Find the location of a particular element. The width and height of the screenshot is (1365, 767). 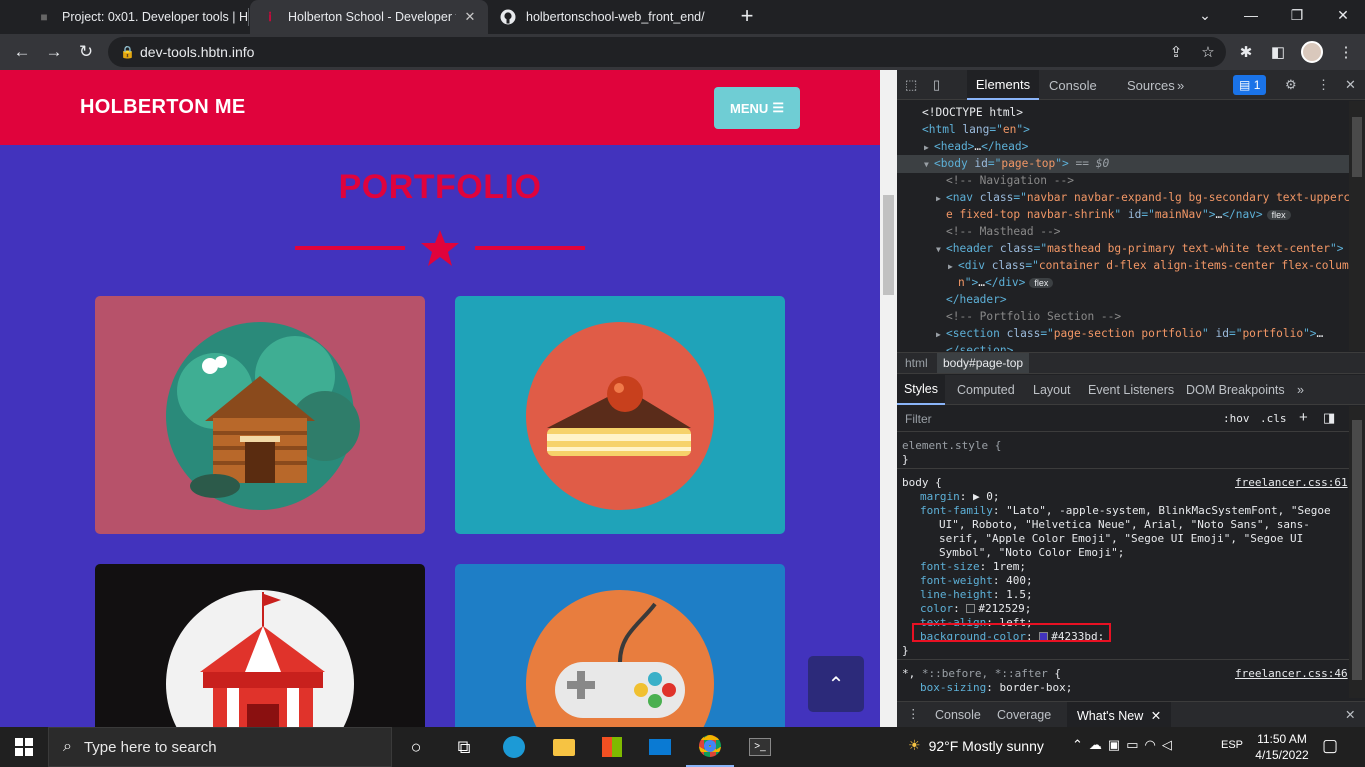

css-prop-line: line-height: 1.5; is located at coordinates (976, 595).